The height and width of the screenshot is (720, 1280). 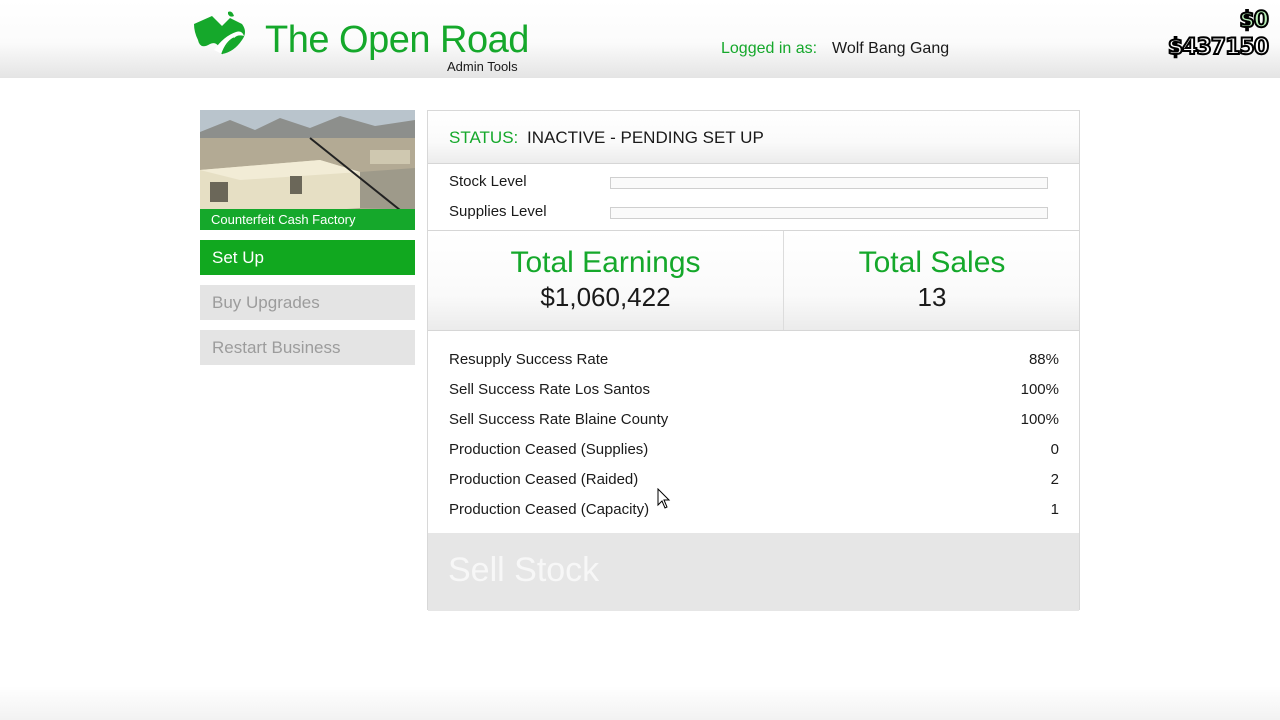 What do you see at coordinates (891, 48) in the screenshot?
I see `logged-in-username: Wolf Bang Gang` at bounding box center [891, 48].